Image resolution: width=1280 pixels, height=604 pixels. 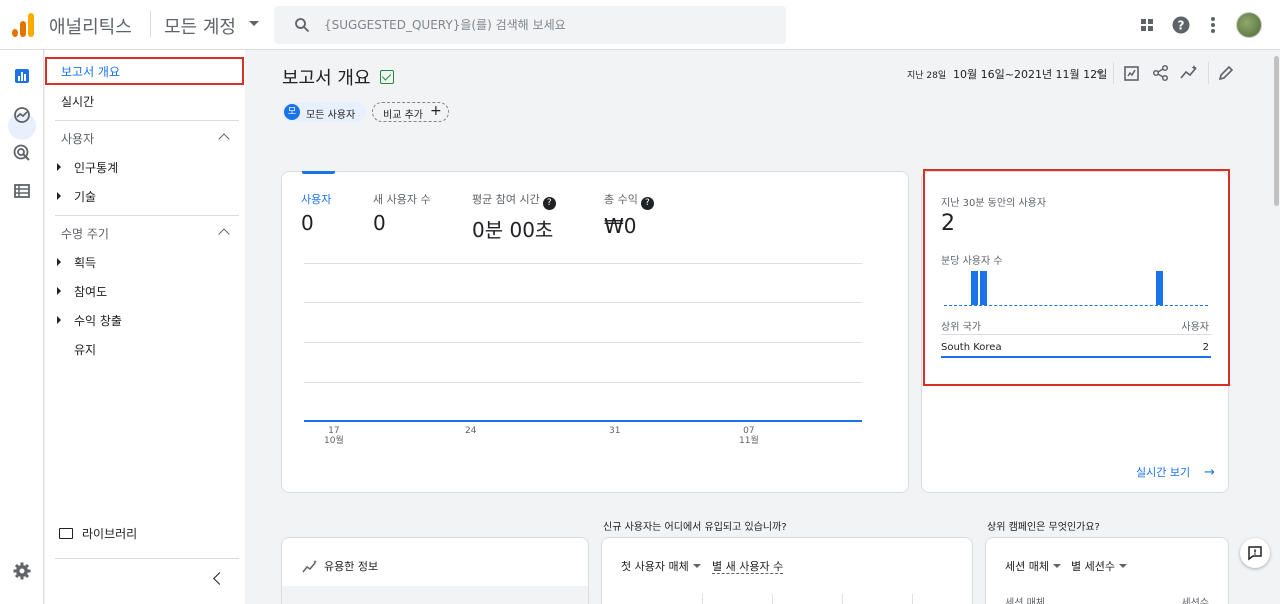 I want to click on metric-label: 총 수익, so click(x=621, y=199).